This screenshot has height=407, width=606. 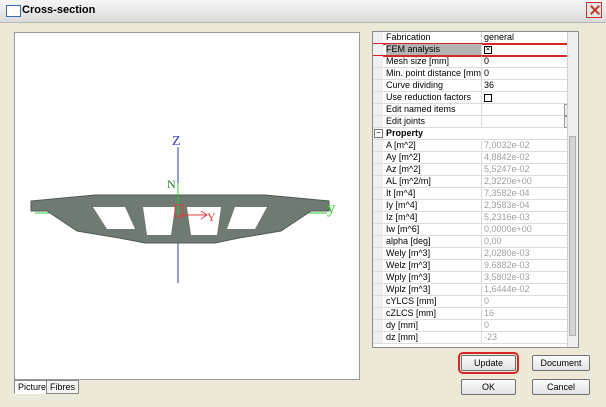 What do you see at coordinates (488, 363) in the screenshot?
I see `update-button: Update` at bounding box center [488, 363].